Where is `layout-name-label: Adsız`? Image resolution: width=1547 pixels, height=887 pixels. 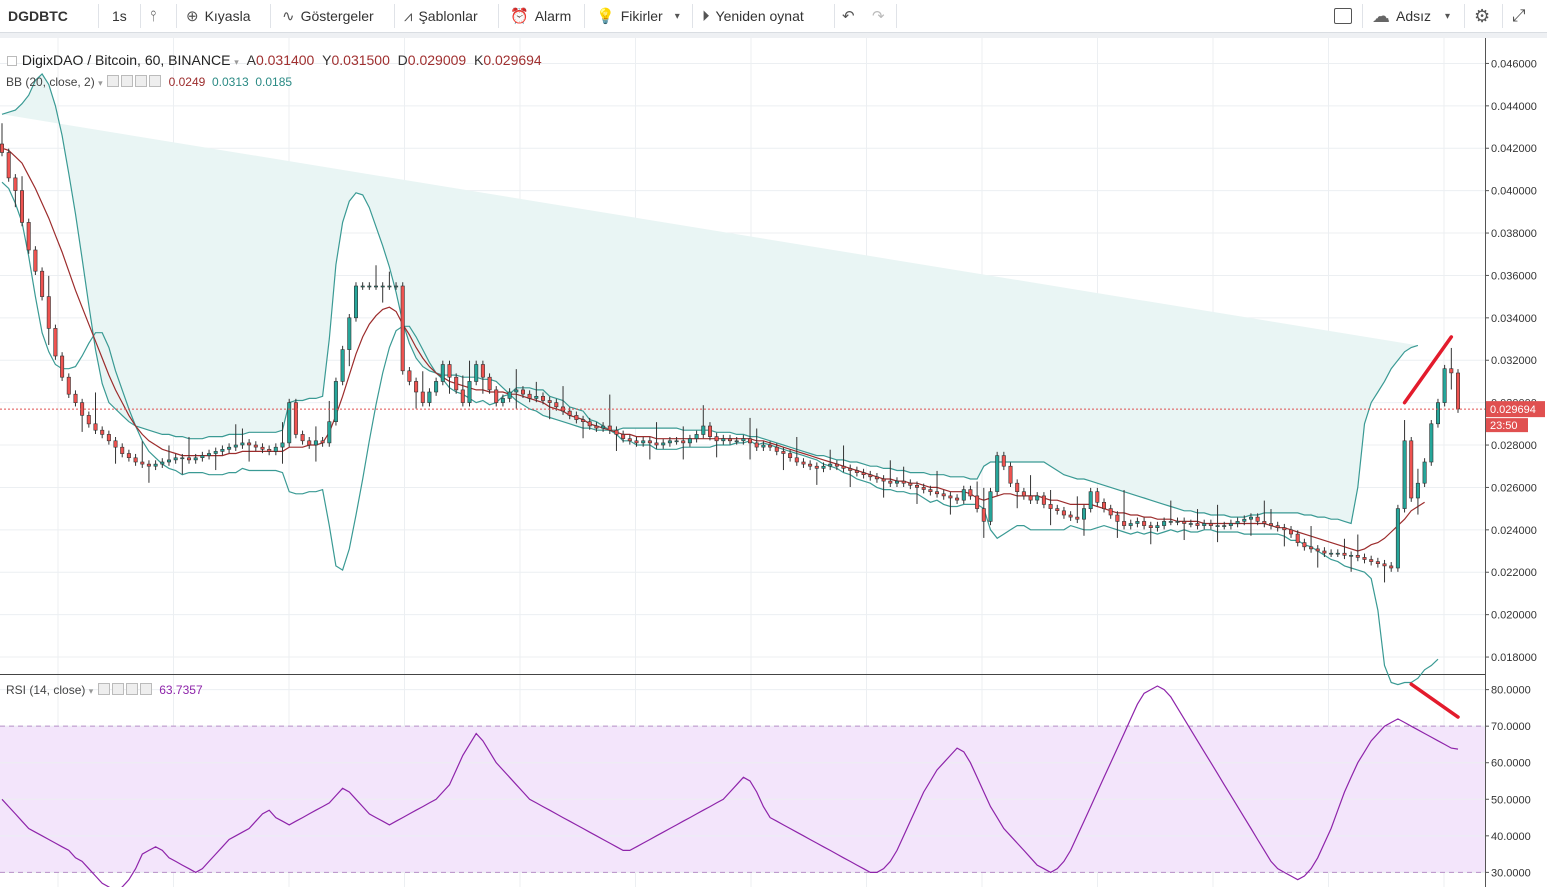
layout-name-label: Adsız is located at coordinates (1414, 16).